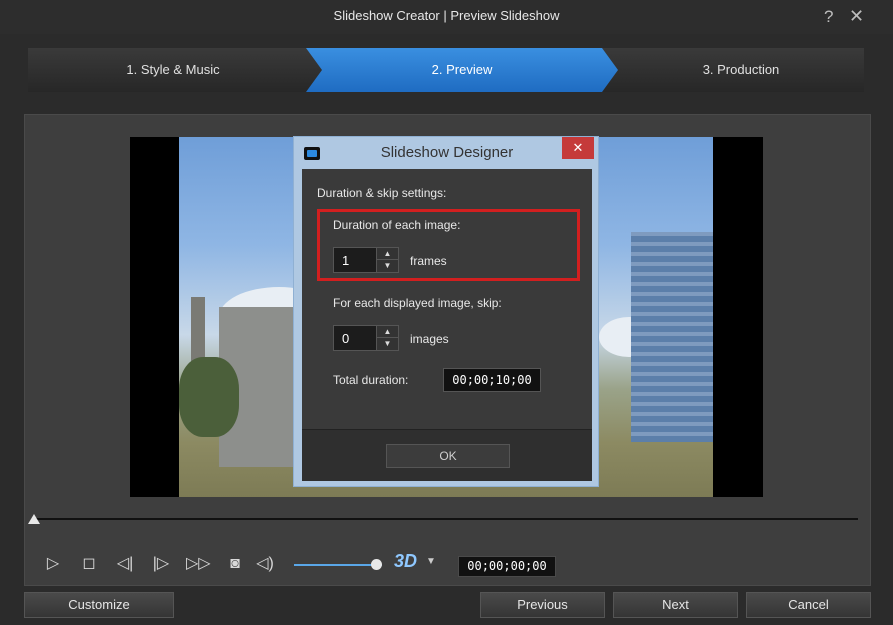  What do you see at coordinates (265, 564) in the screenshot?
I see `volume-icon: ◁)` at bounding box center [265, 564].